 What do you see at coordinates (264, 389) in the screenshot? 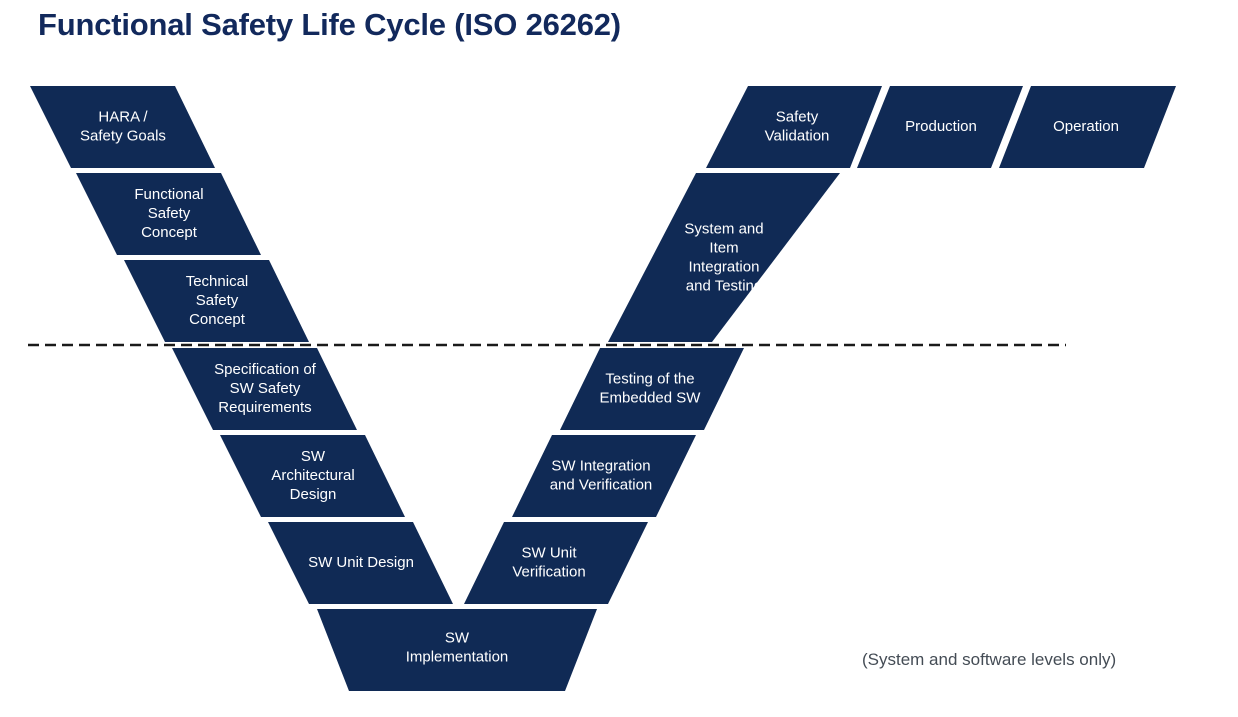
I see `lifecycle-phase-specification-of-sw-safety-requirements: Specification of SW Safety Requirements` at bounding box center [264, 389].